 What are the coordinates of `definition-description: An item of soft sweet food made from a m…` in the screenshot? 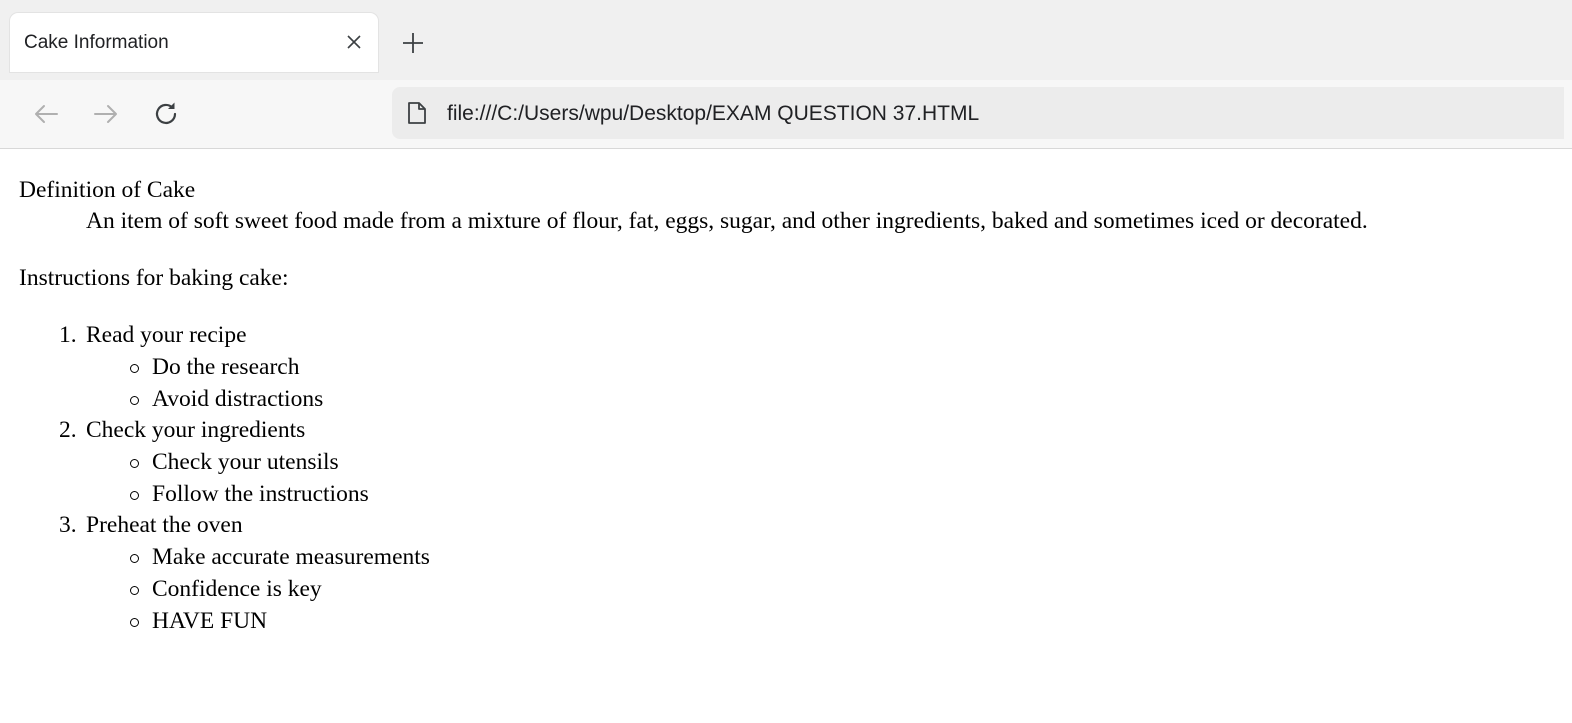 It's located at (727, 221).